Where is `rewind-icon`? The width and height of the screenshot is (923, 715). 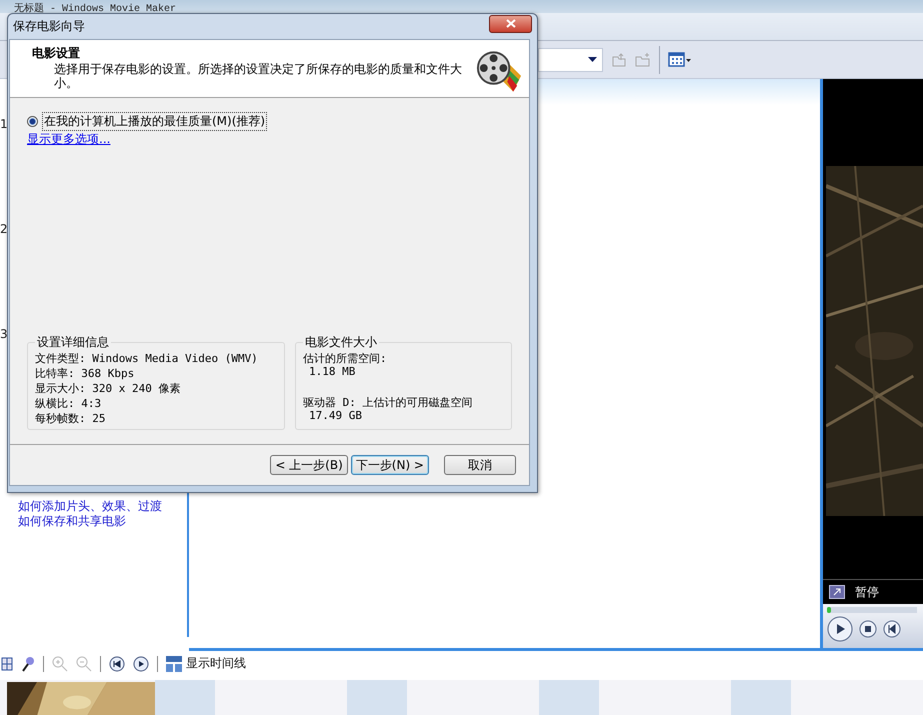 rewind-icon is located at coordinates (117, 664).